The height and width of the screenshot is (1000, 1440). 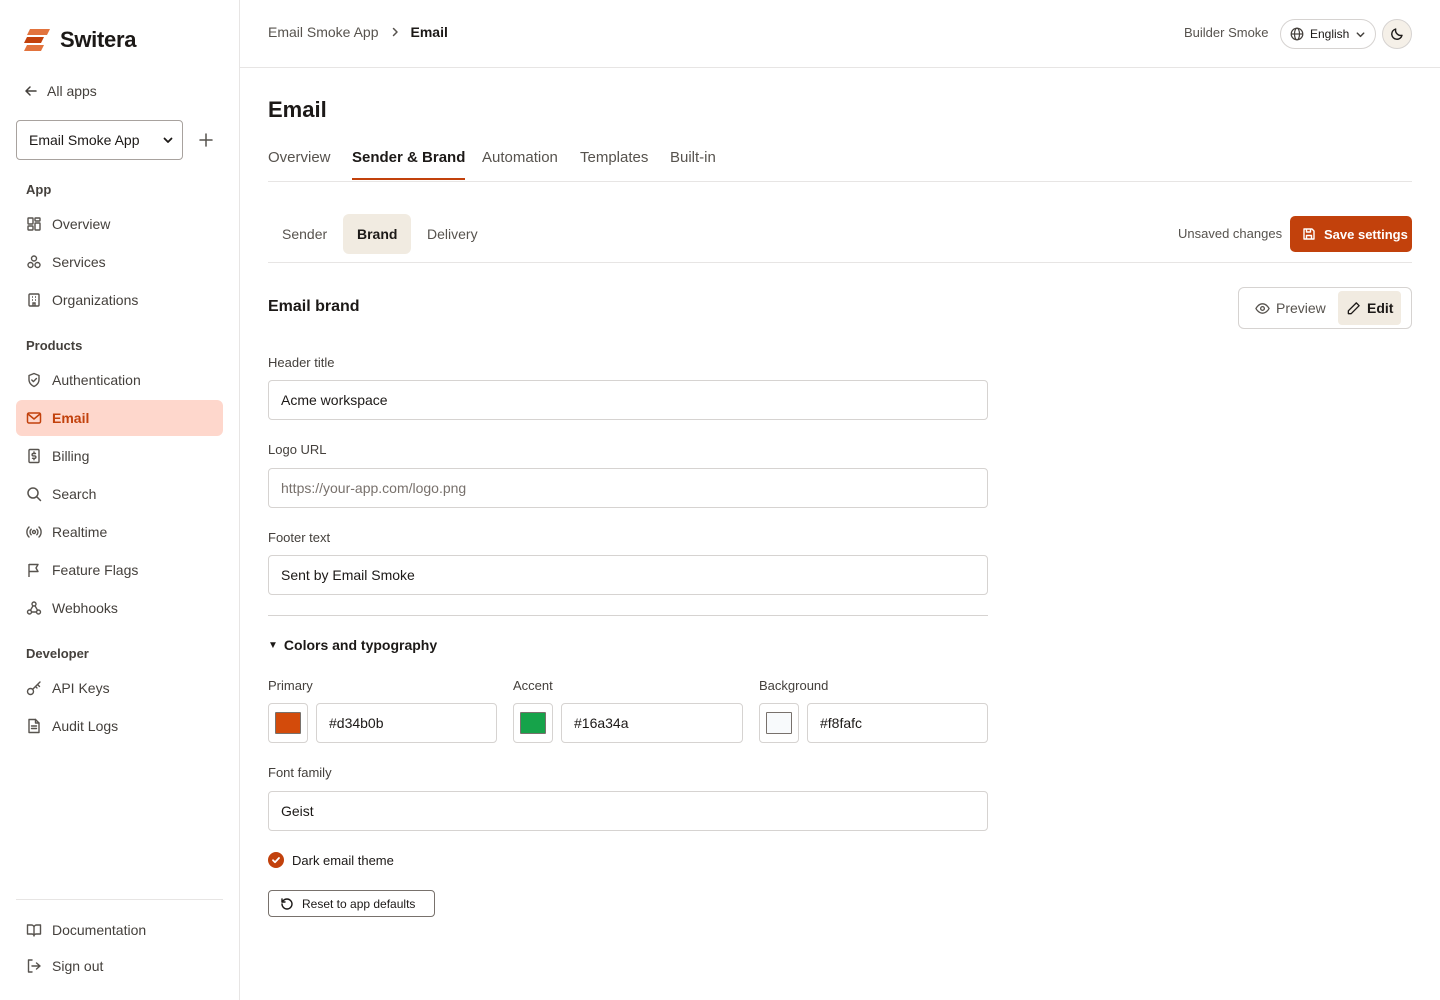 What do you see at coordinates (377, 234) in the screenshot?
I see `subtab-brand: Brand` at bounding box center [377, 234].